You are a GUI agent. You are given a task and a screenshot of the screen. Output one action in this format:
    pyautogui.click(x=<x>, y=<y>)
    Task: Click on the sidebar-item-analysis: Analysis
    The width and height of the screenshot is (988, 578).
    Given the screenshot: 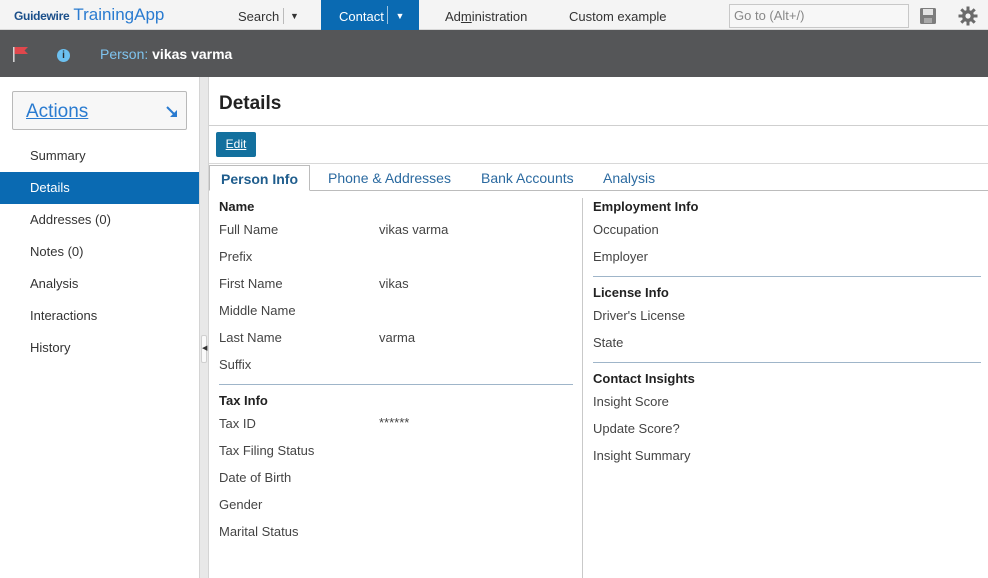 What is the action you would take?
    pyautogui.click(x=99, y=284)
    